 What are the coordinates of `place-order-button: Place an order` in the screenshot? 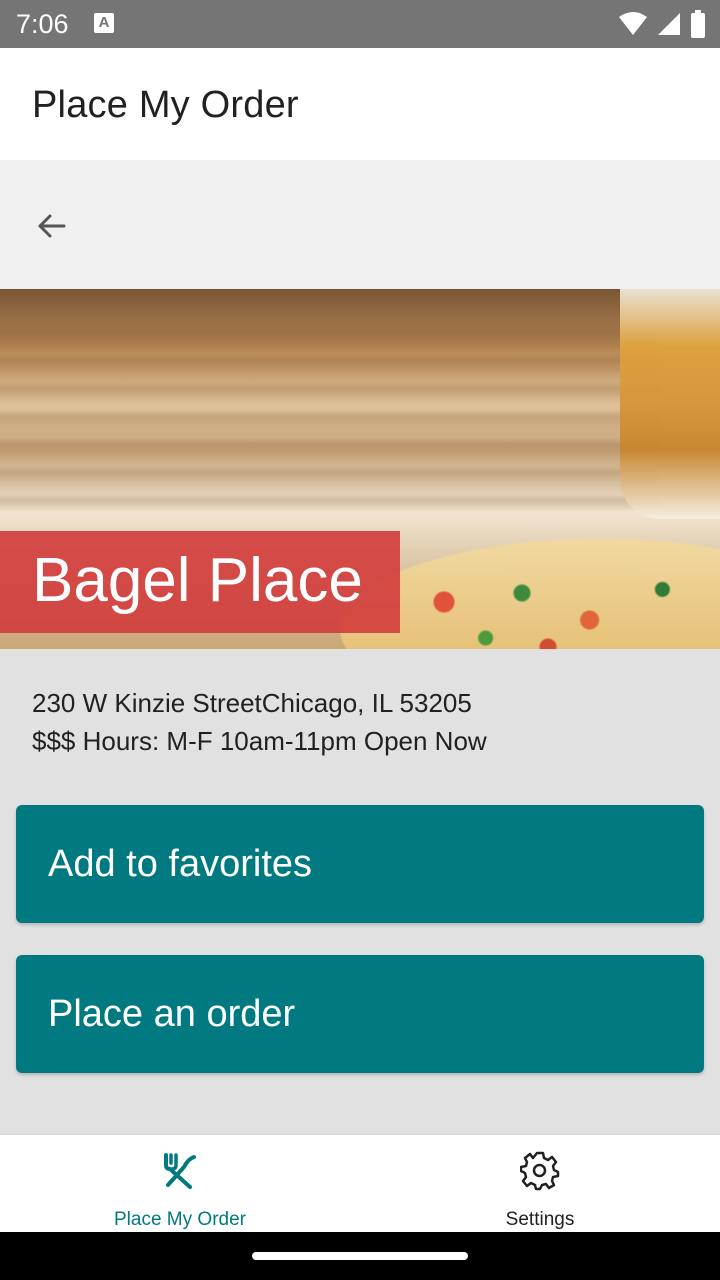 It's located at (360, 1014).